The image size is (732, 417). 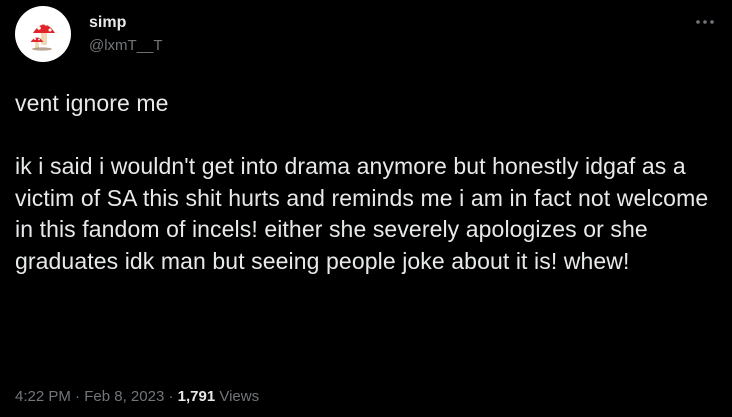 I want to click on user-handle: @lxmT__T, so click(x=126, y=46).